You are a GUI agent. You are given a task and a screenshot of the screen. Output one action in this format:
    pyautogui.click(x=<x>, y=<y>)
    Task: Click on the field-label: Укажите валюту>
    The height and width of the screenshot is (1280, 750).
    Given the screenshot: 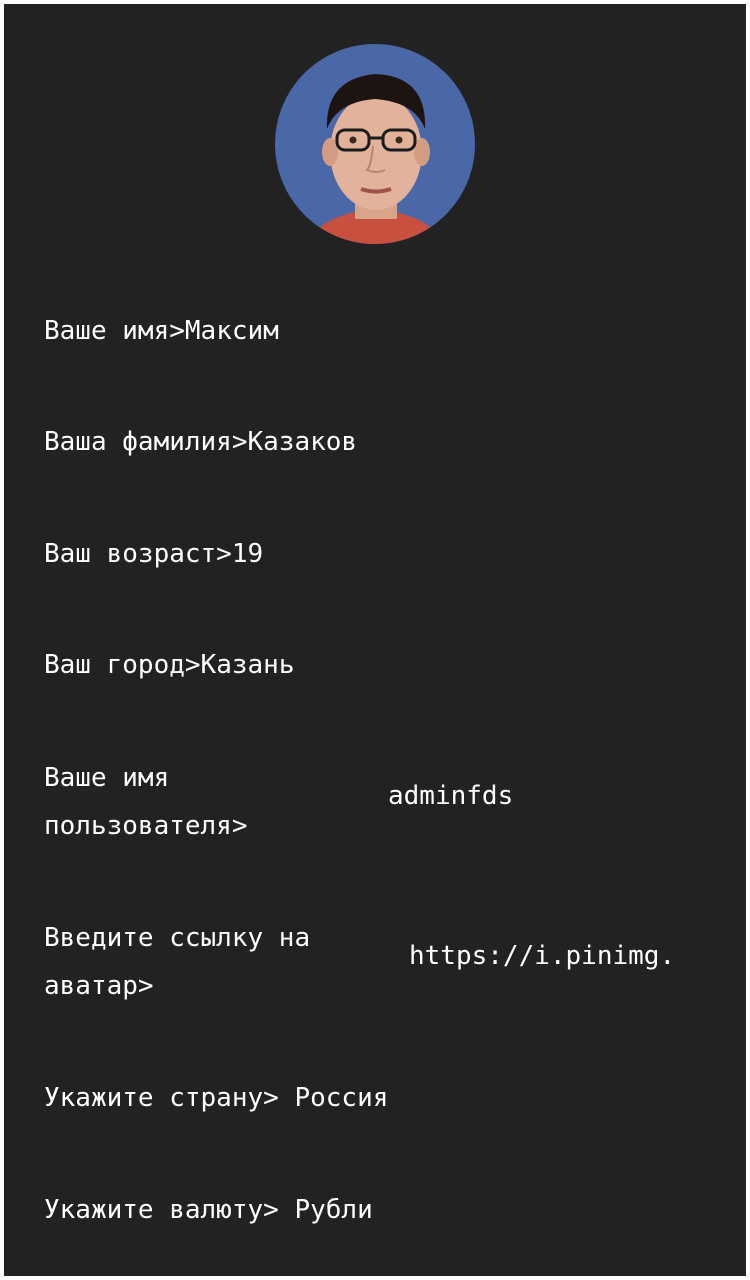 What is the action you would take?
    pyautogui.click(x=161, y=1210)
    